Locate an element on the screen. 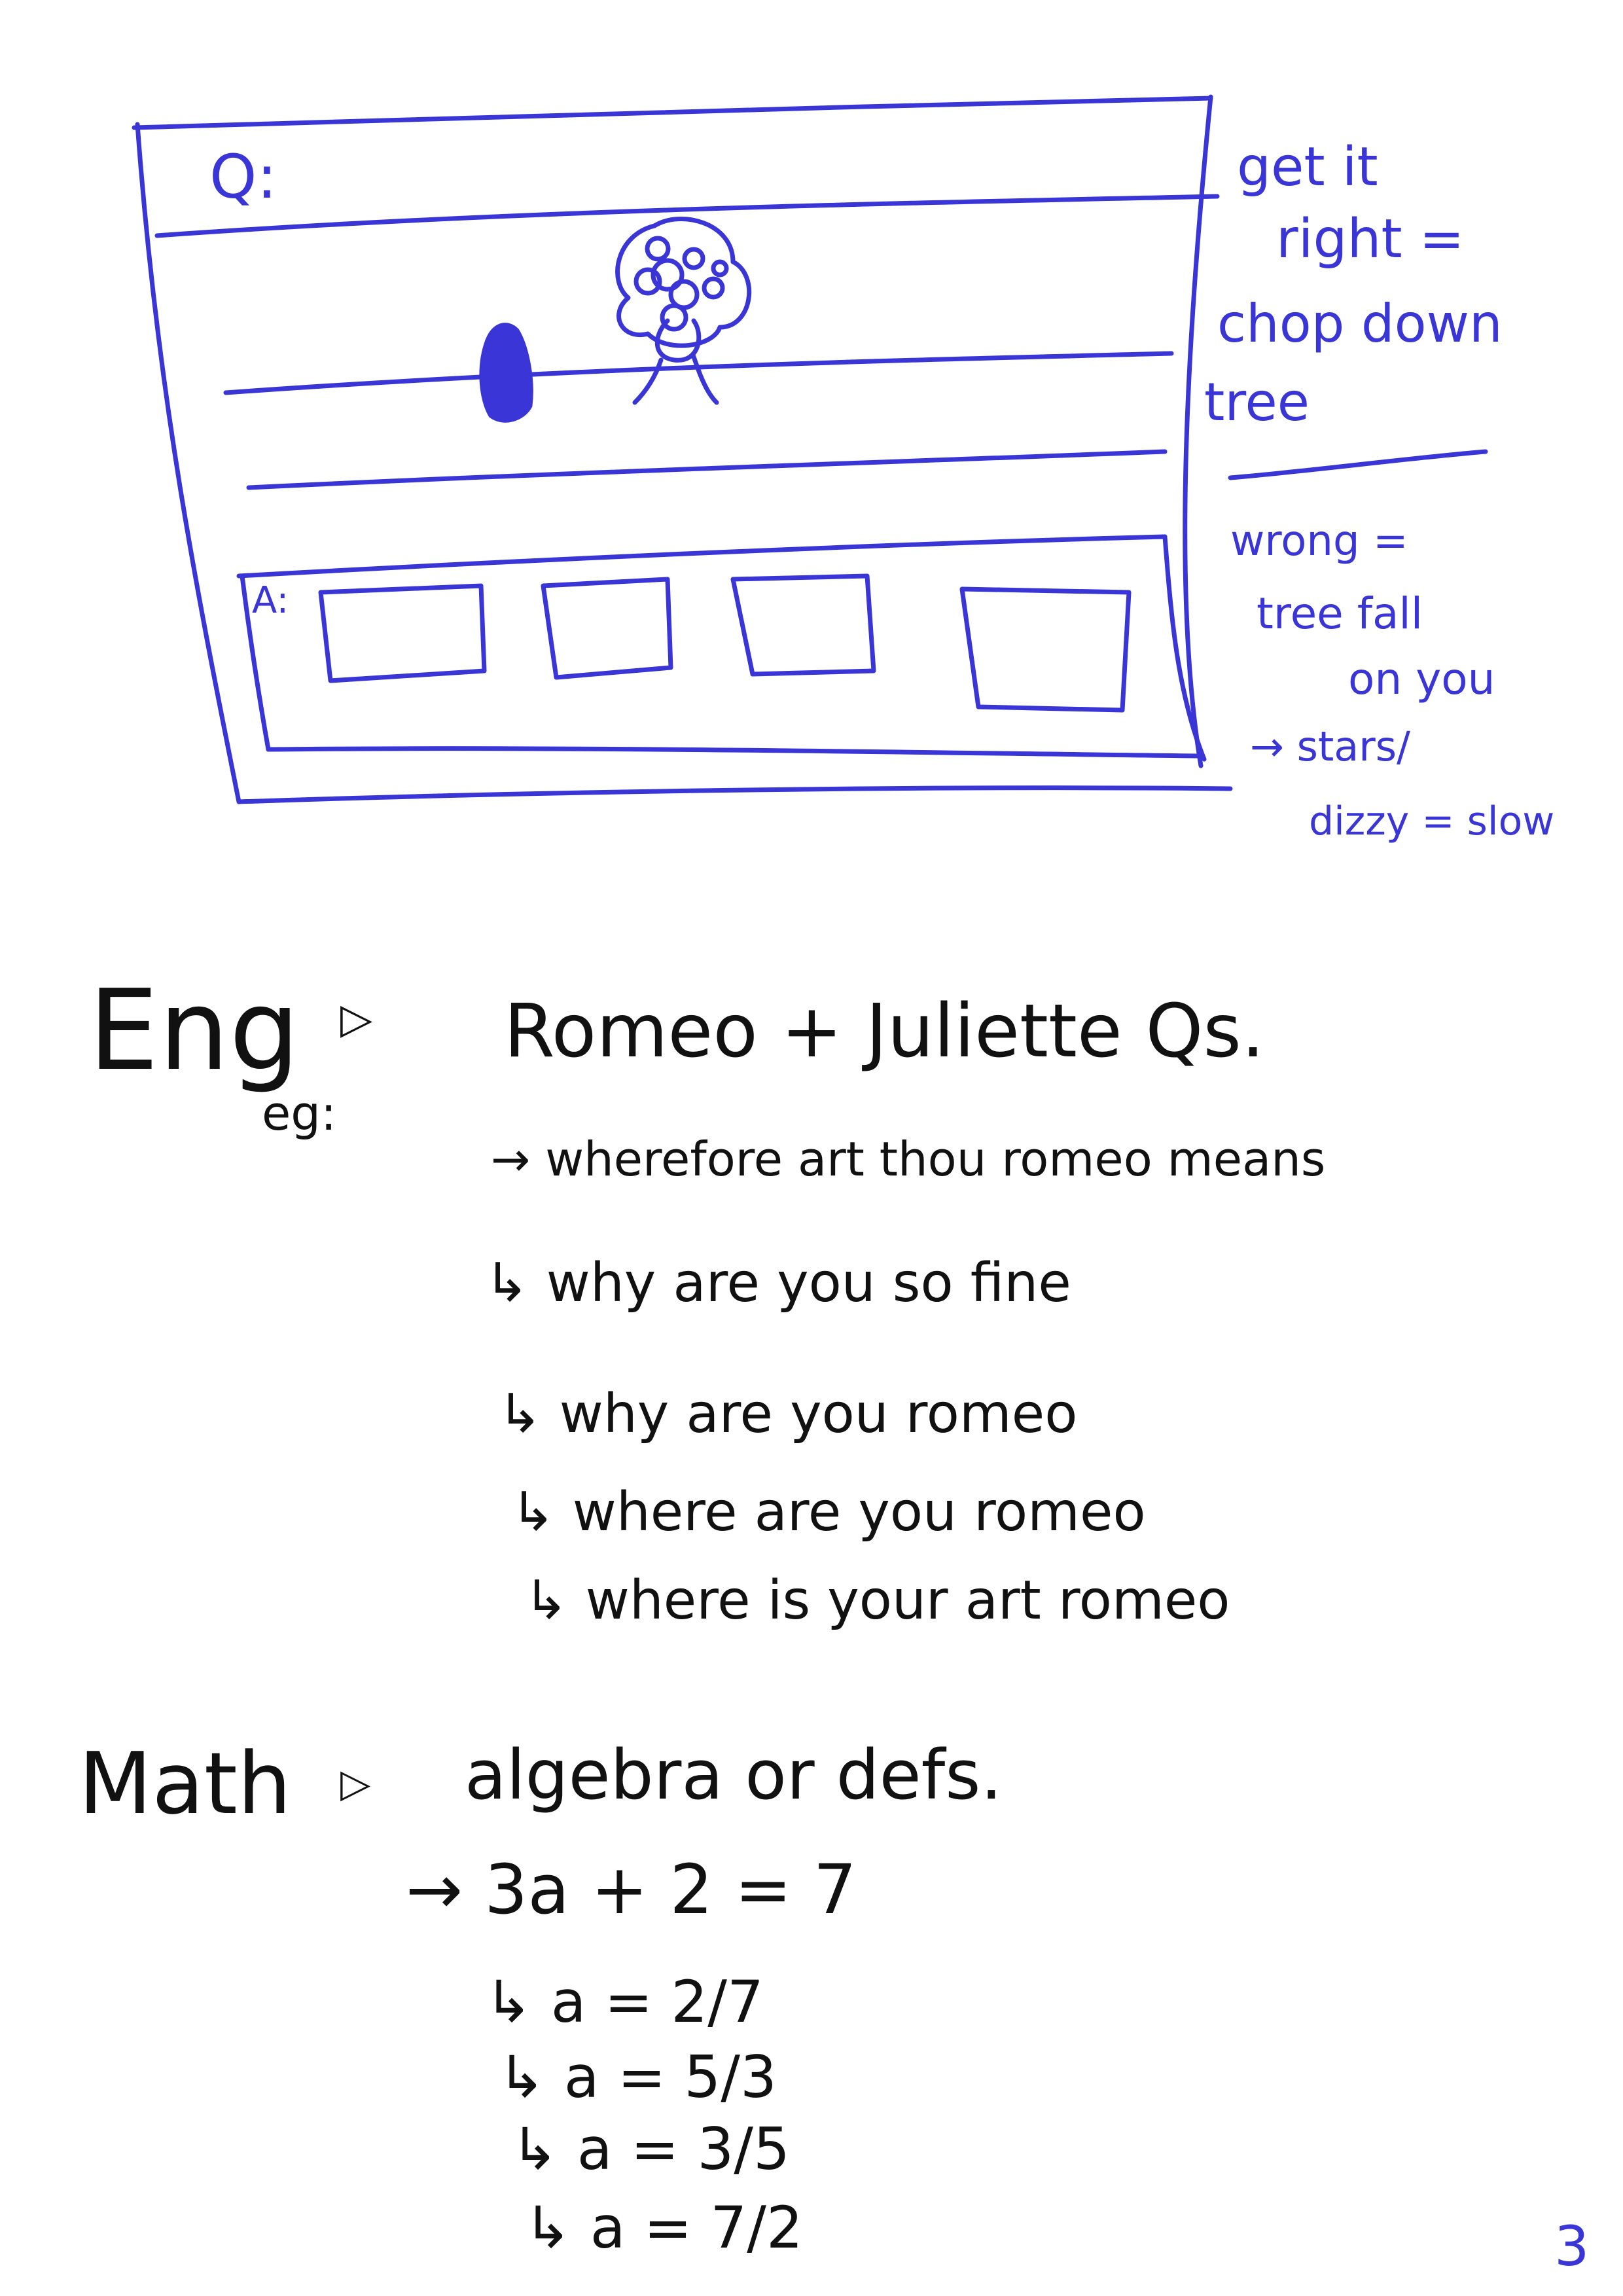  correct-note-line: tree is located at coordinates (1257, 402).